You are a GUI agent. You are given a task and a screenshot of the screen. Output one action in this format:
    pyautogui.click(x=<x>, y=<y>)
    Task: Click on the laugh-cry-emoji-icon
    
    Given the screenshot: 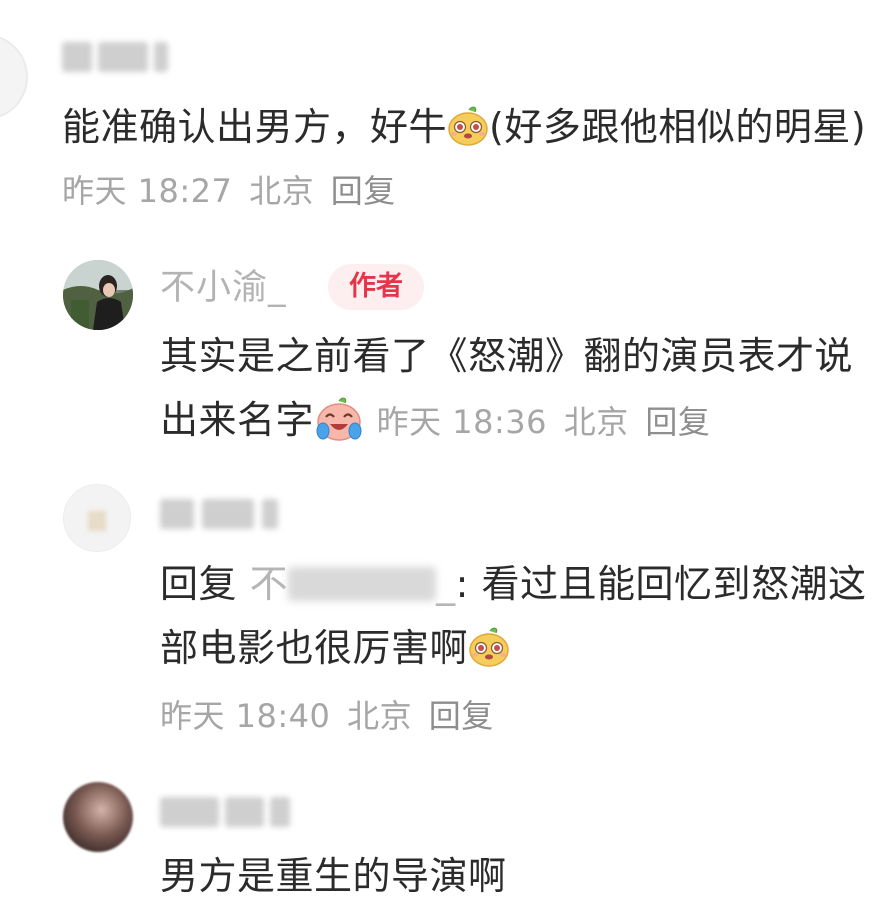 What is the action you would take?
    pyautogui.click(x=339, y=420)
    